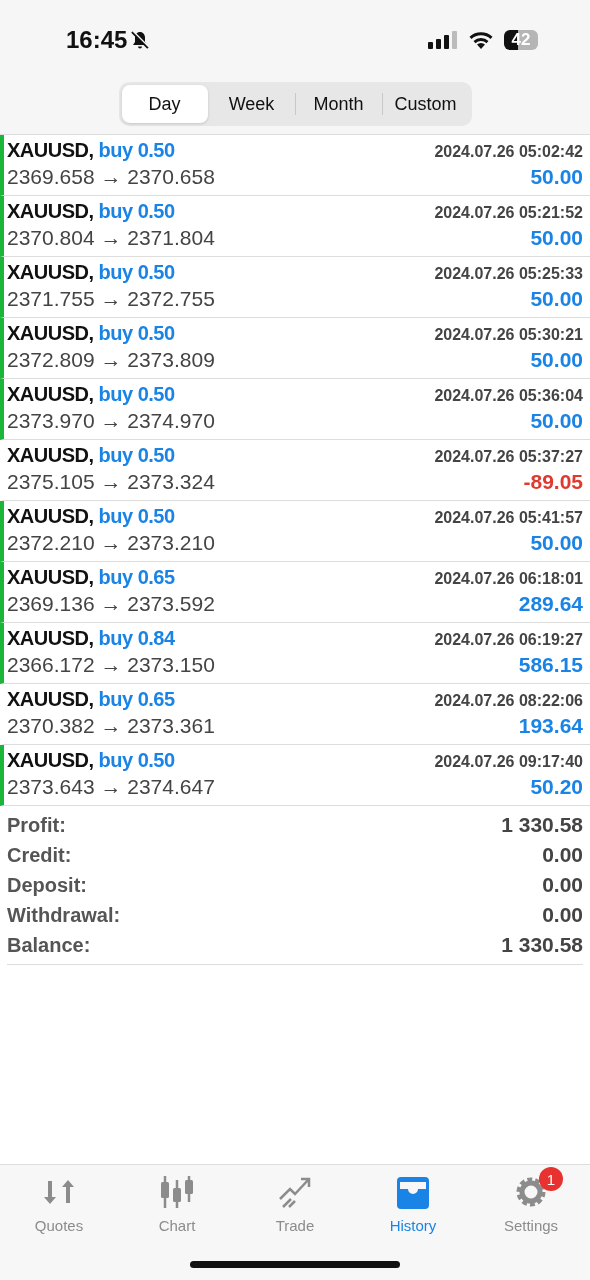 The width and height of the screenshot is (590, 1280). Describe the element at coordinates (338, 104) in the screenshot. I see `period-tab: Month` at that location.